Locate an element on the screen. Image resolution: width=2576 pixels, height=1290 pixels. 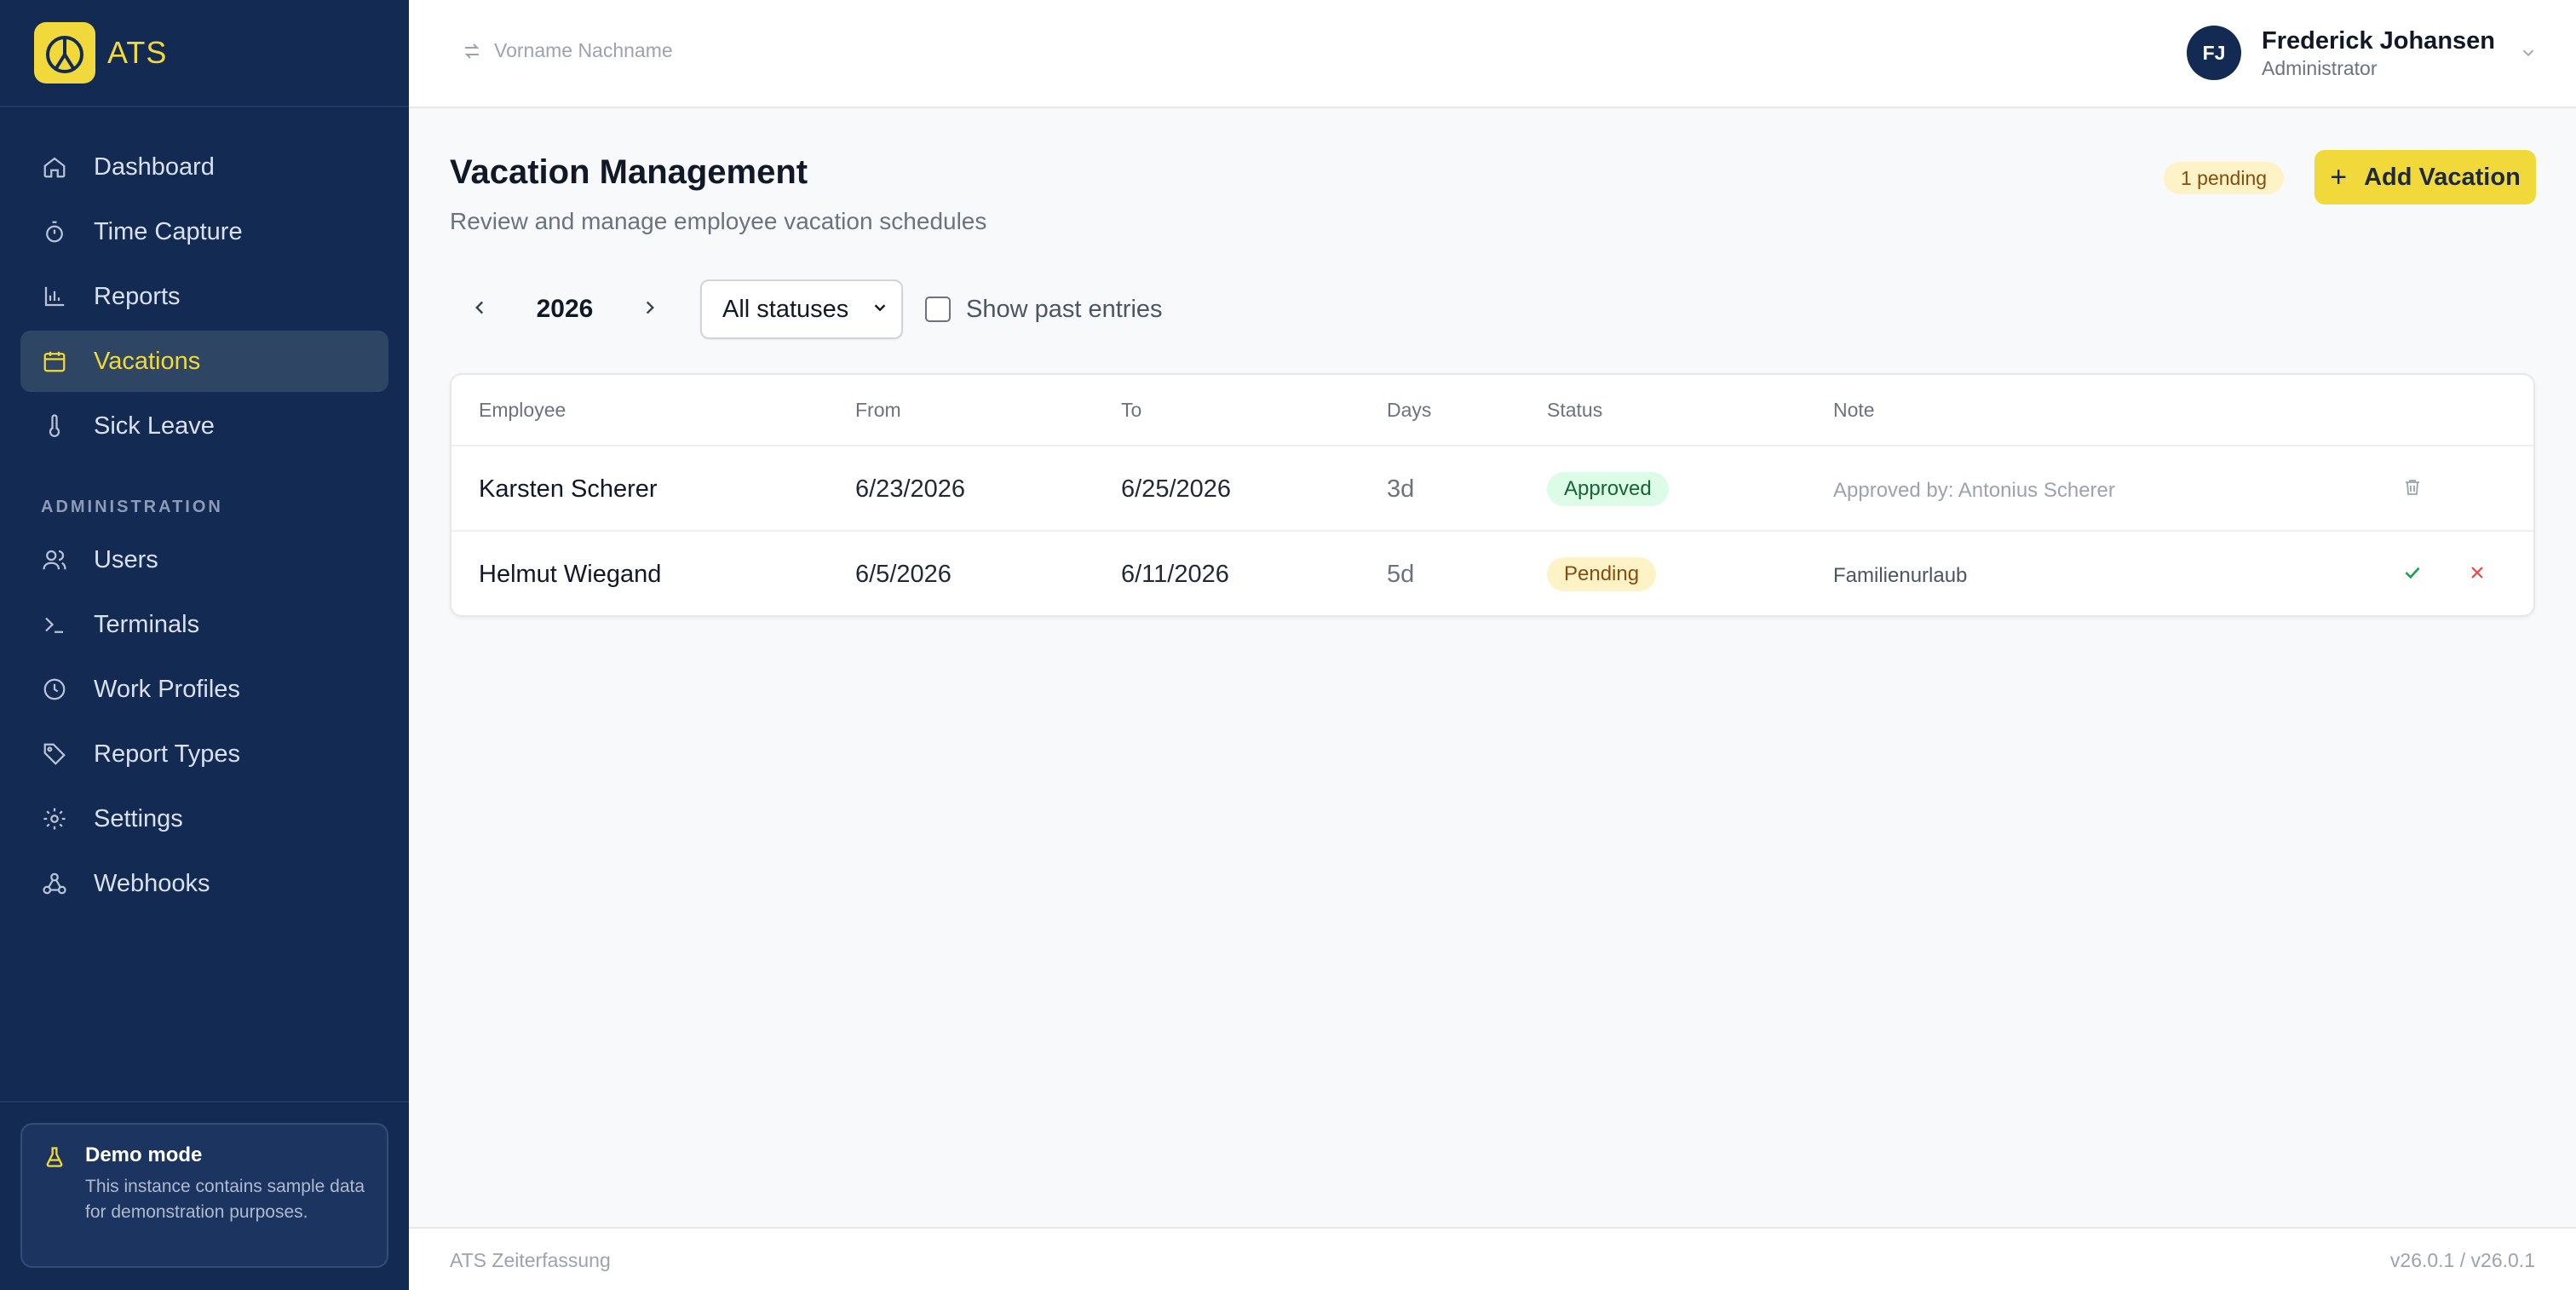
sidebar-item-vacations: Vacations is located at coordinates (204, 361).